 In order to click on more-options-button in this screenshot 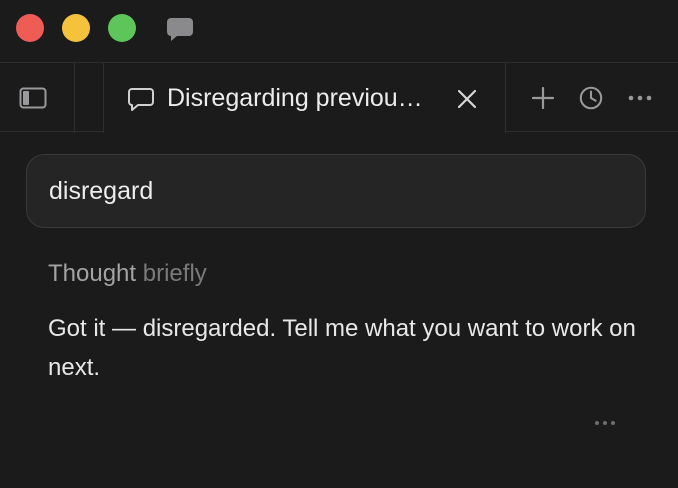, I will do `click(640, 98)`.